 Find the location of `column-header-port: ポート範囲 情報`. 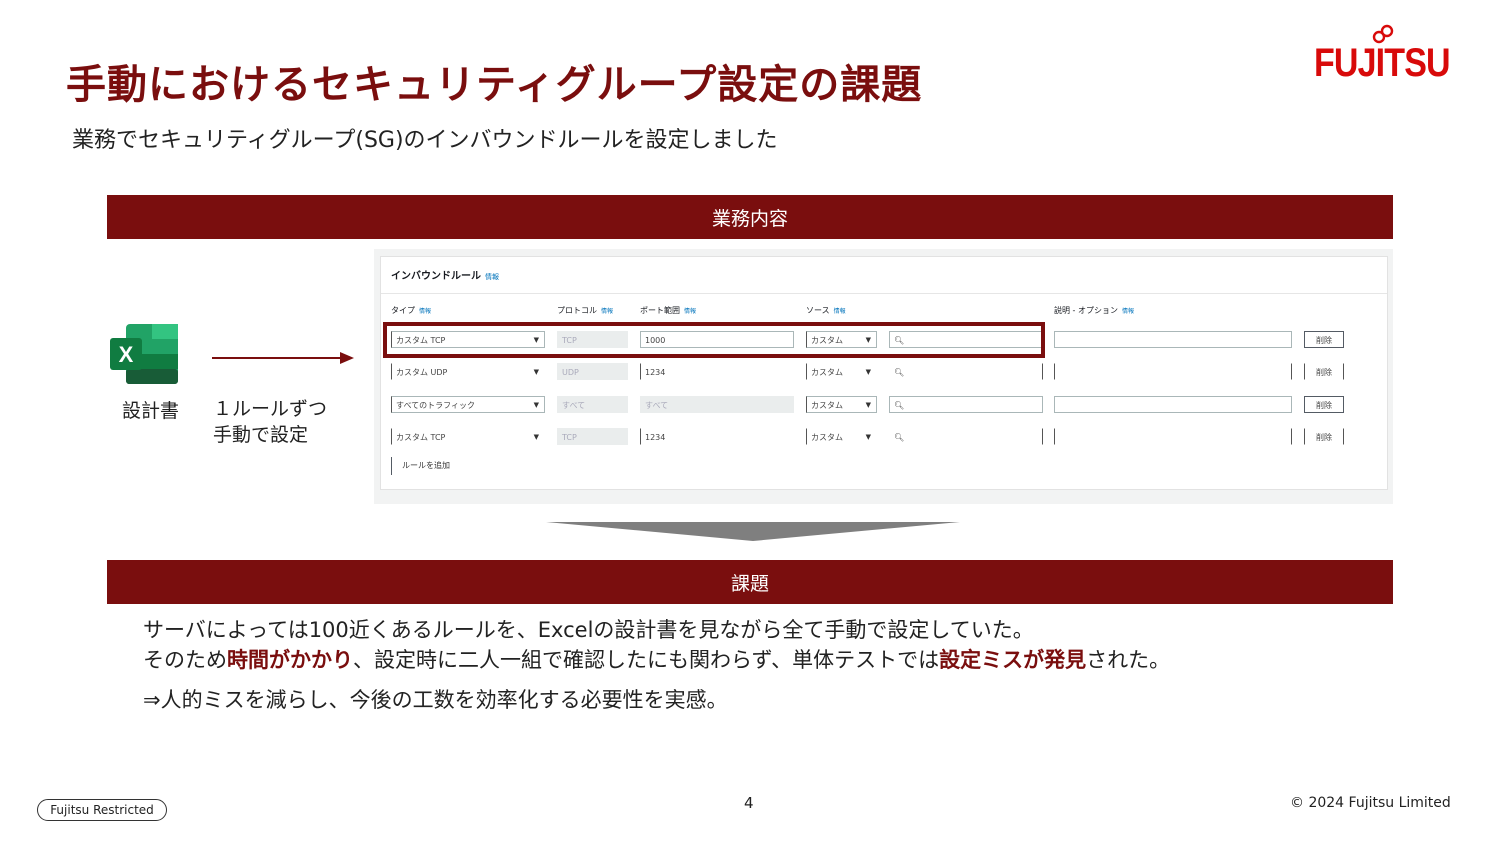

column-header-port: ポート範囲 情報 is located at coordinates (668, 310).